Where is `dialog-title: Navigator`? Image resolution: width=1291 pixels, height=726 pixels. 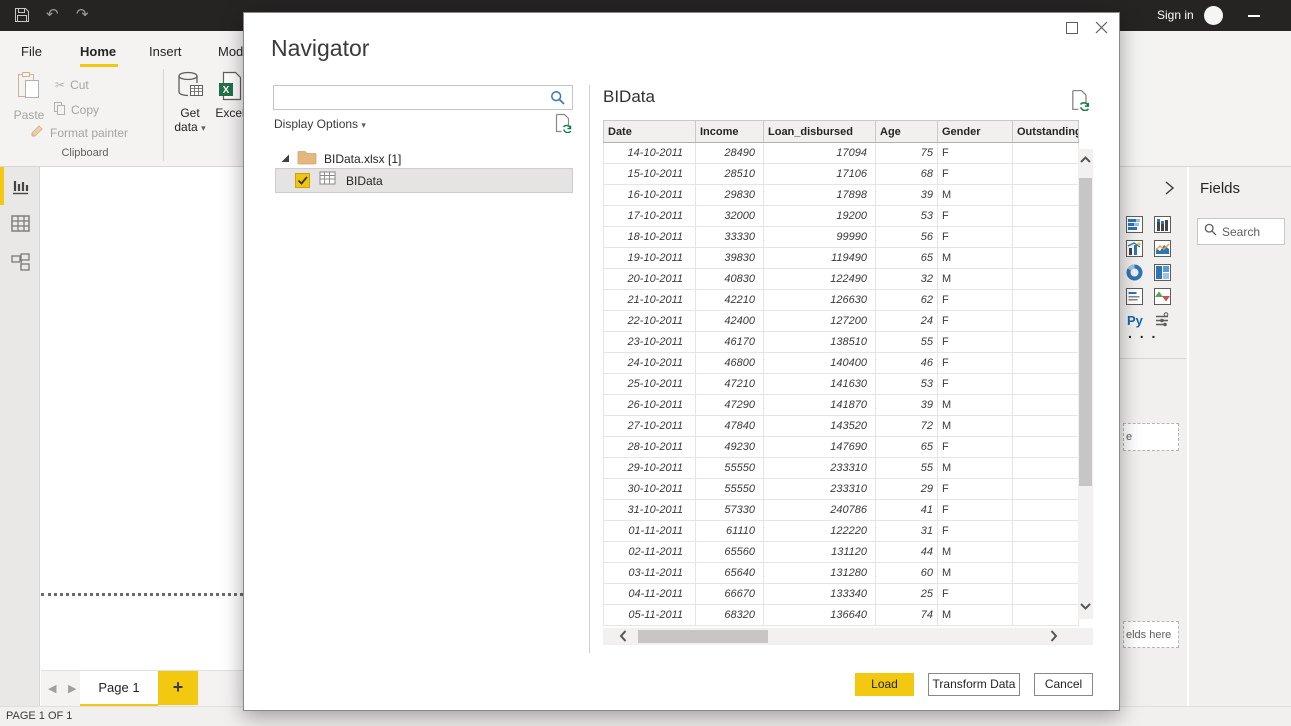
dialog-title: Navigator is located at coordinates (320, 48).